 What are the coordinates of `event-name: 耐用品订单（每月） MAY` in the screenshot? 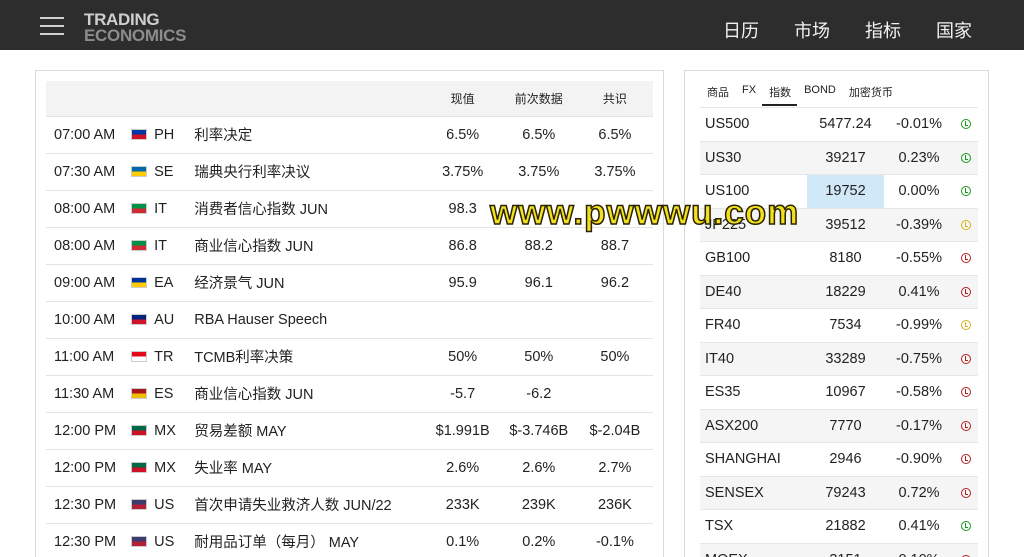 It's located at (309, 540).